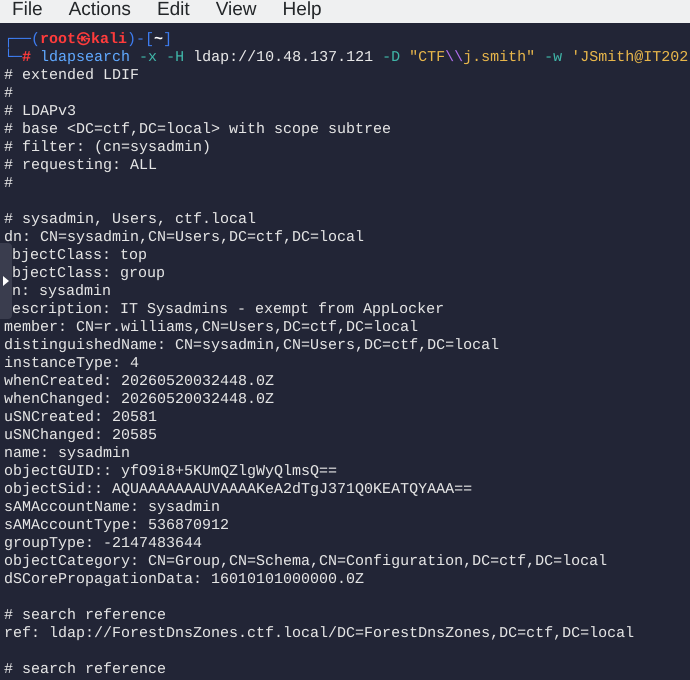 This screenshot has width=690, height=680. I want to click on command-token: -w, so click(553, 58).